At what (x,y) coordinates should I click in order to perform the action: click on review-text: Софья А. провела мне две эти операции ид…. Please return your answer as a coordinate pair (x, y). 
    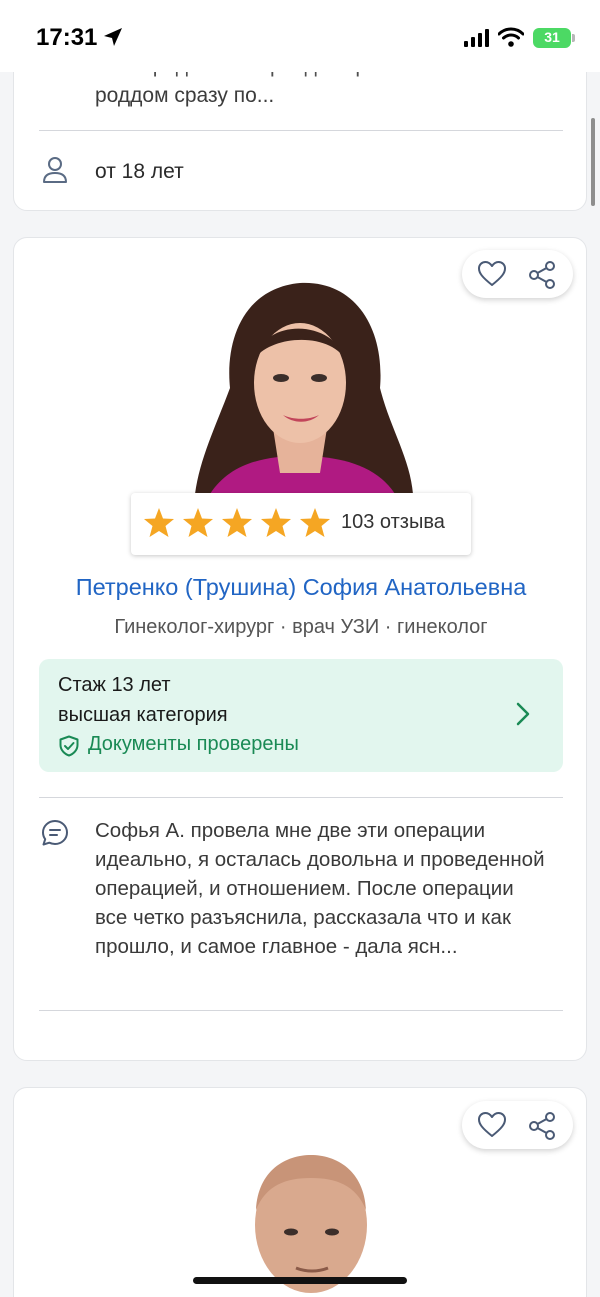
    Looking at the image, I should click on (320, 888).